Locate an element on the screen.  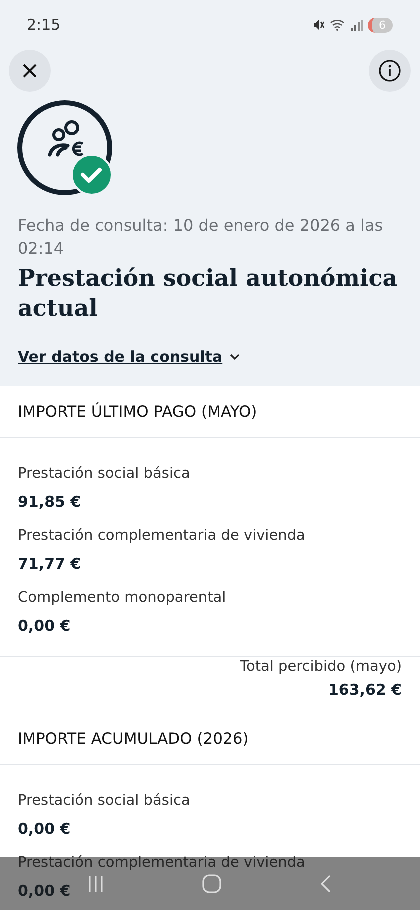
close-button is located at coordinates (30, 71).